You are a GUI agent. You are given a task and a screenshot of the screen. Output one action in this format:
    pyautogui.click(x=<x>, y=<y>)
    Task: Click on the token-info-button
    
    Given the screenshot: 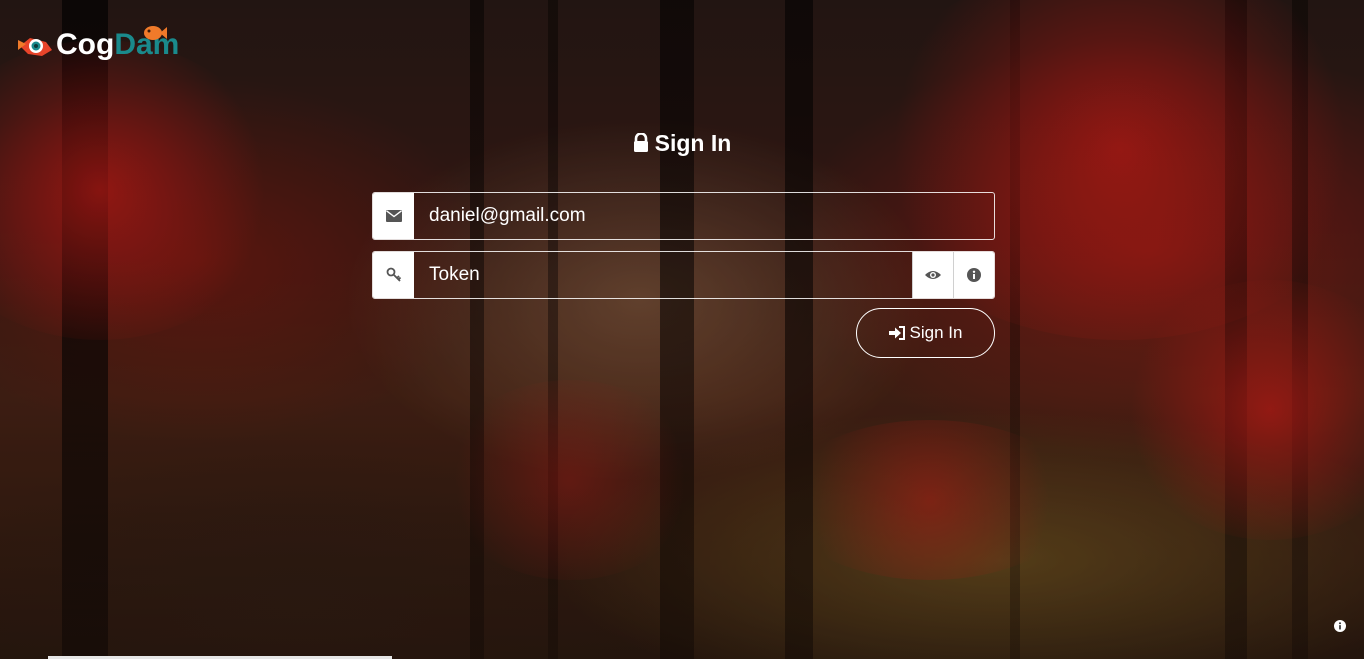 What is the action you would take?
    pyautogui.click(x=973, y=275)
    